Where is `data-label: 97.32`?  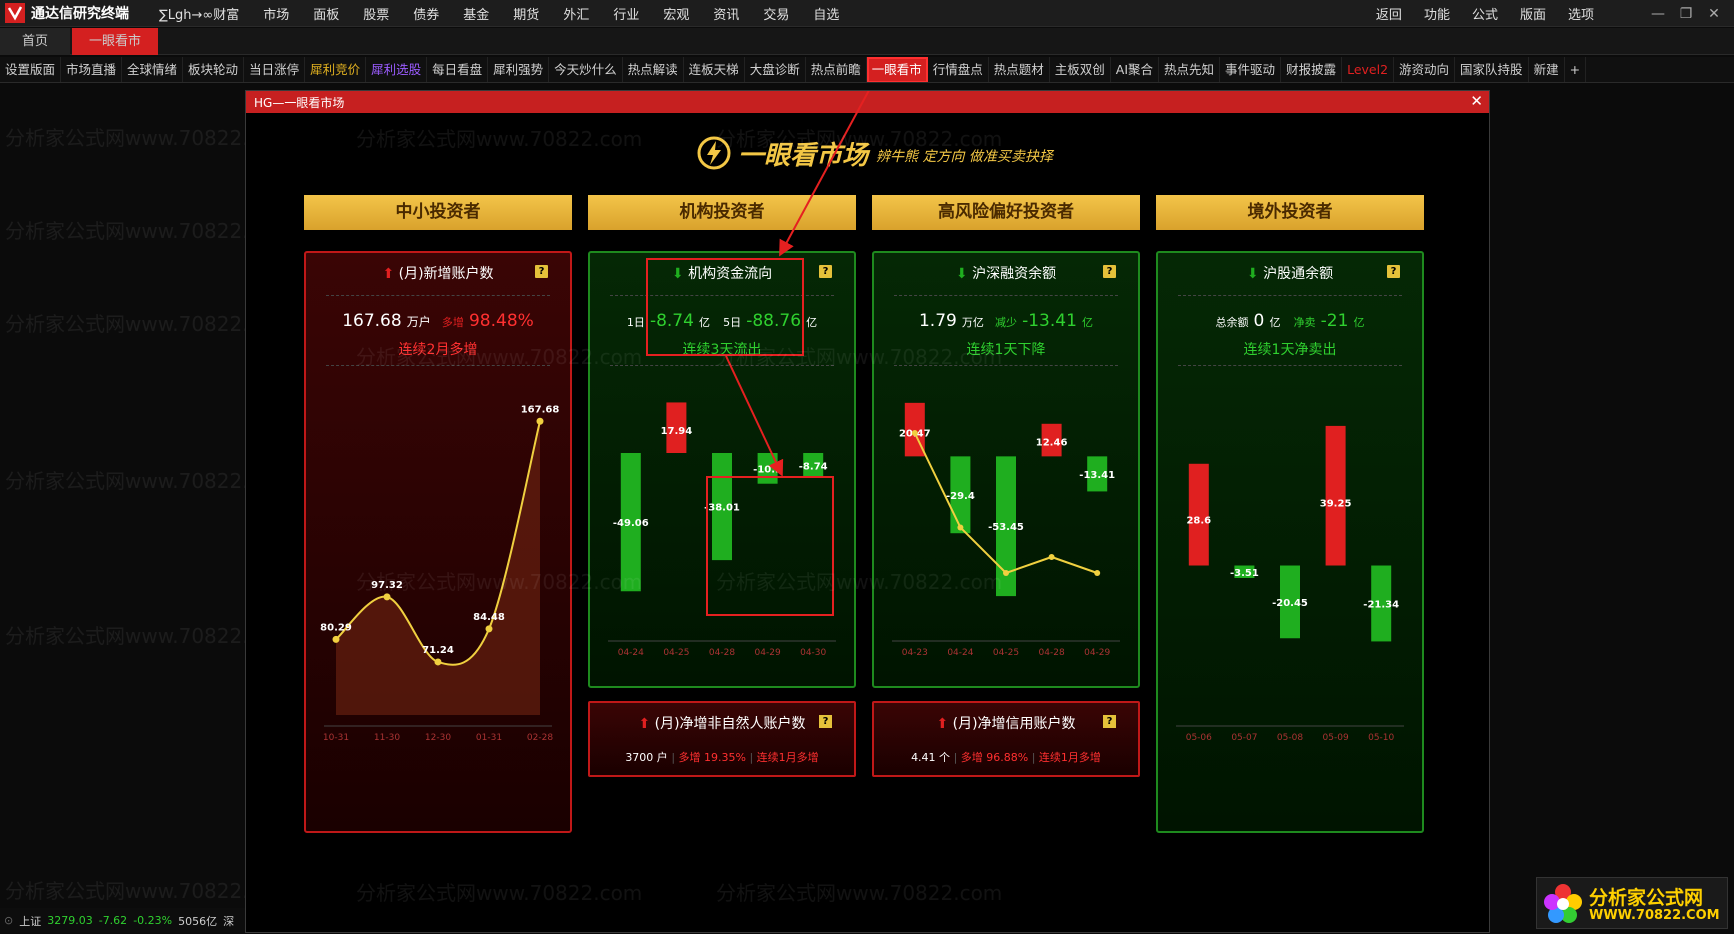
data-label: 97.32 is located at coordinates (387, 585).